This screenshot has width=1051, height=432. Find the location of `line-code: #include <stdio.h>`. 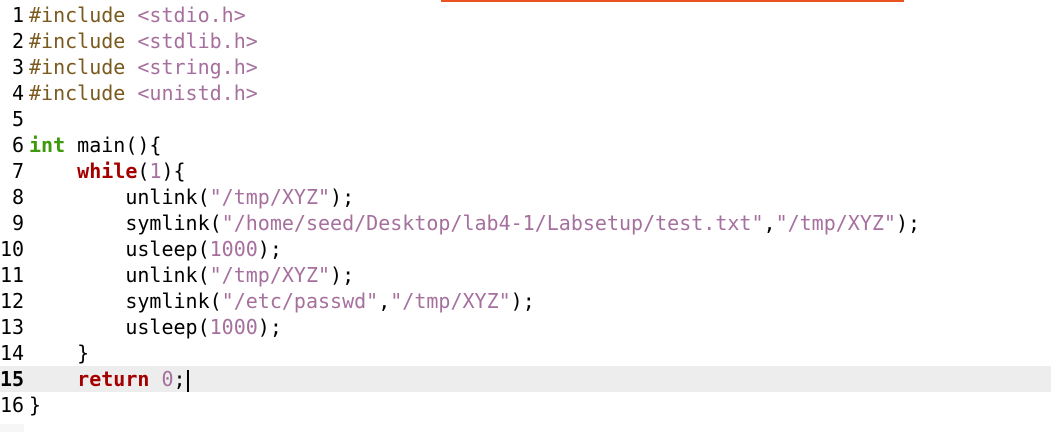

line-code: #include <stdio.h> is located at coordinates (137, 15).